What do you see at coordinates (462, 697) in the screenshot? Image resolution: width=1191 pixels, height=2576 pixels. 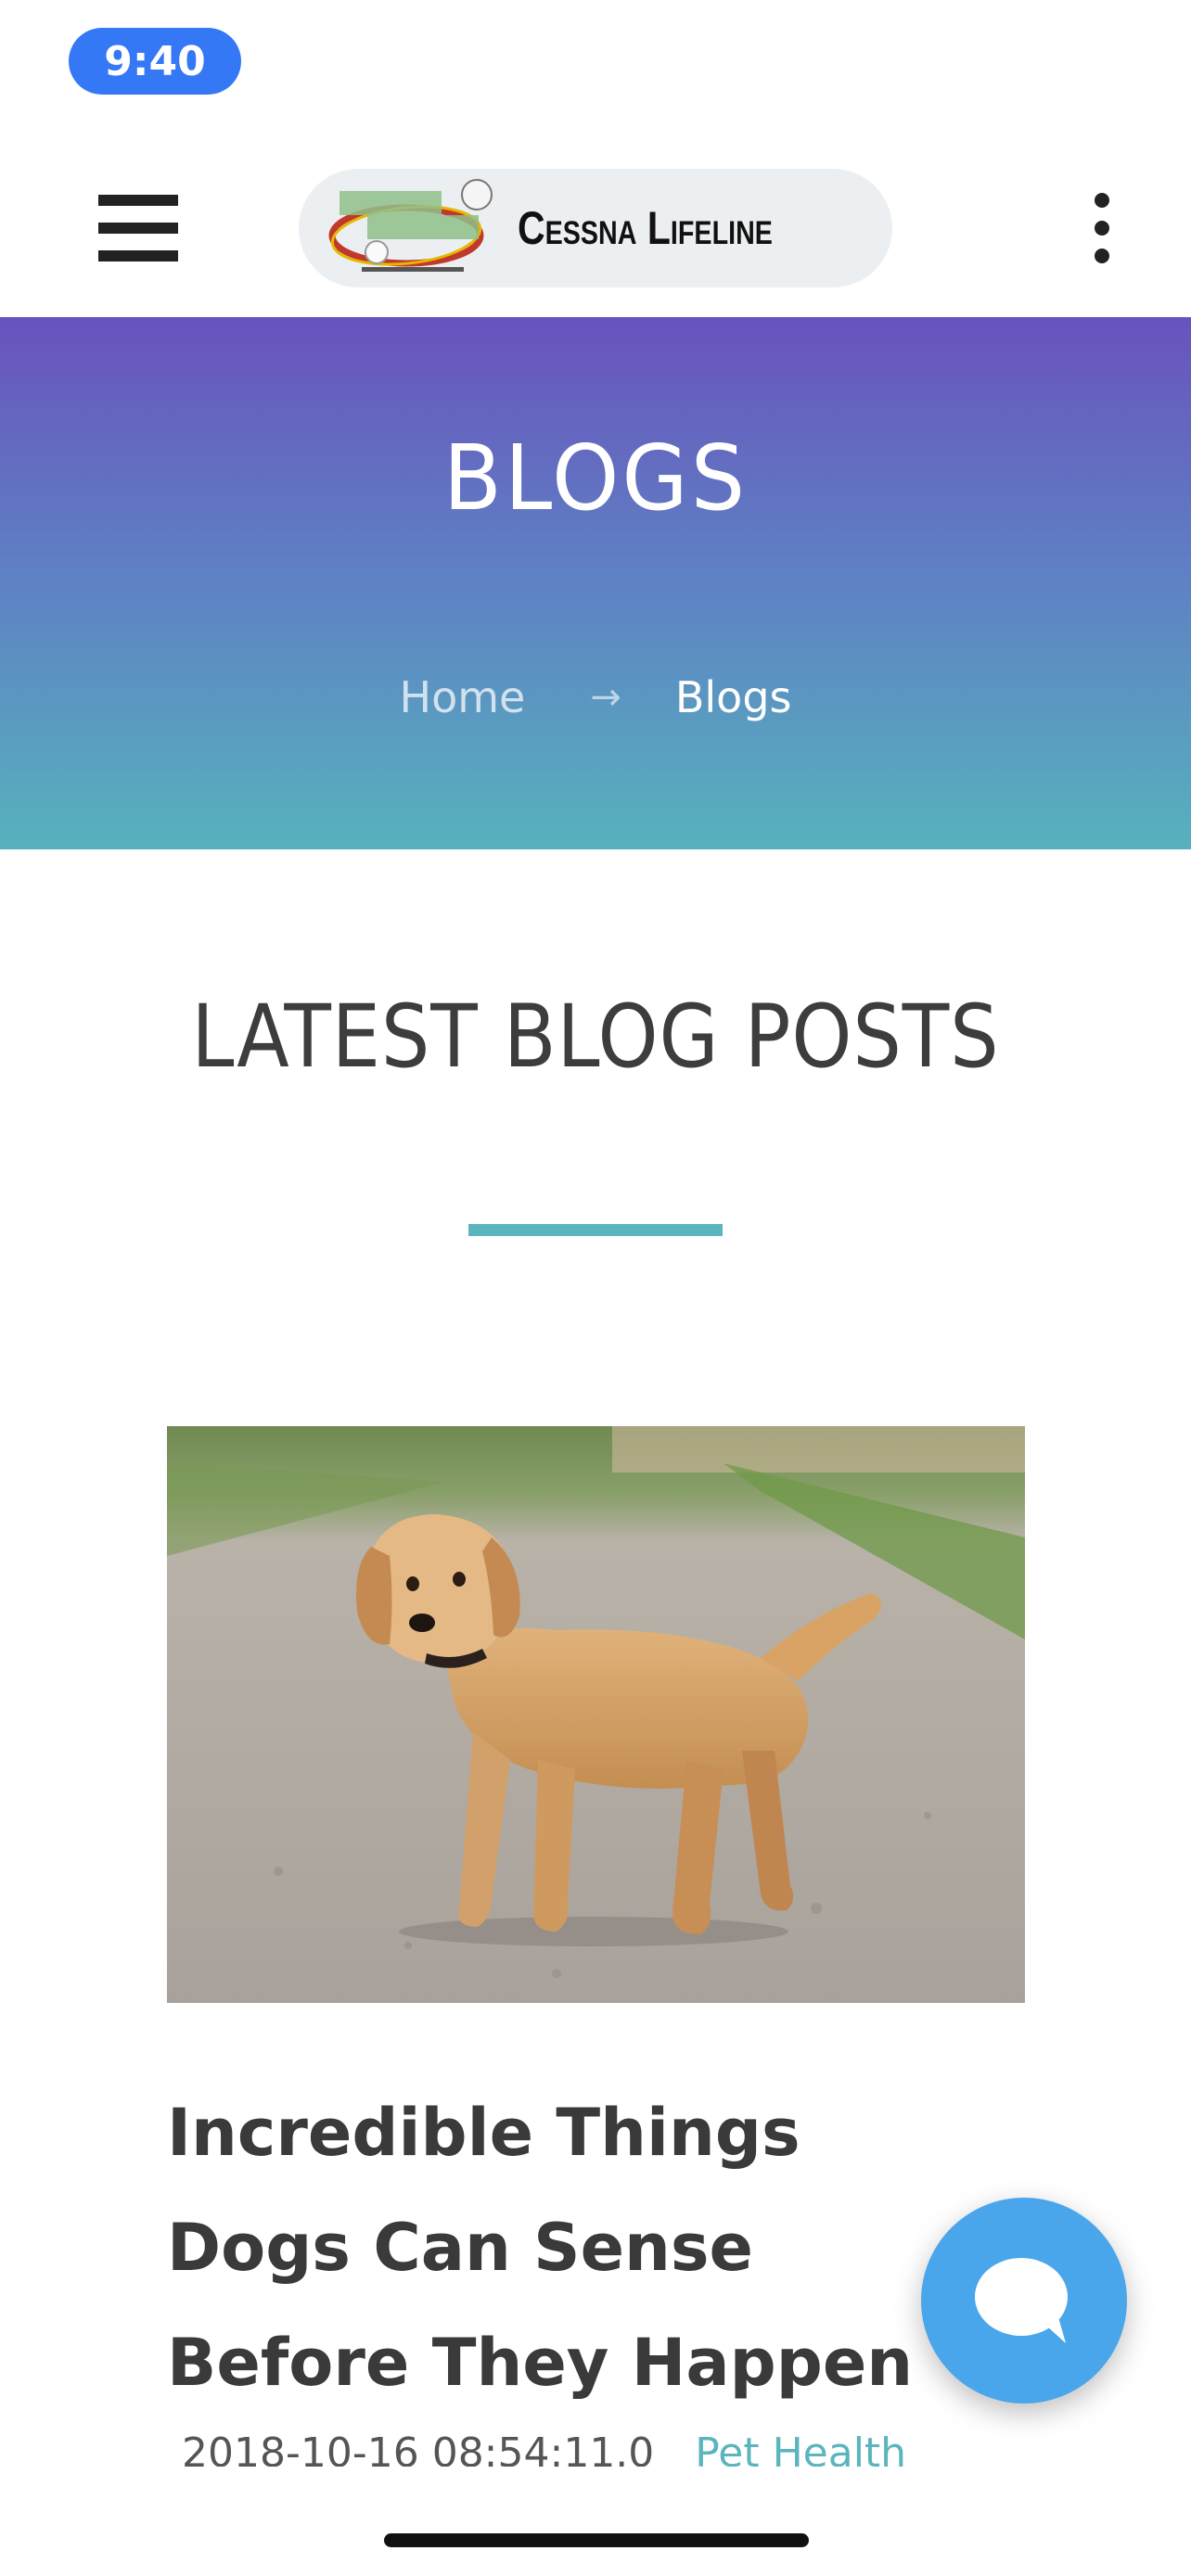 I see `breadcrumb-home-link: Home` at bounding box center [462, 697].